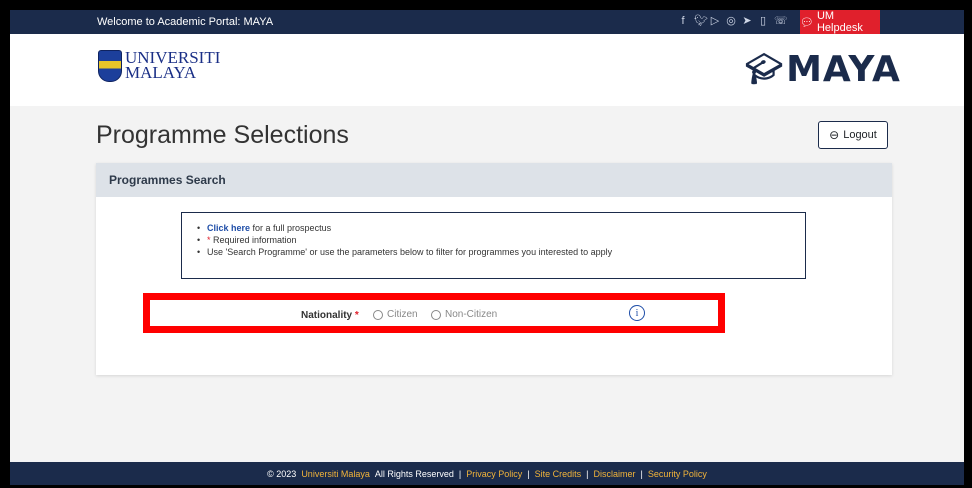 The image size is (972, 488). I want to click on list-item: * Required information, so click(500, 240).